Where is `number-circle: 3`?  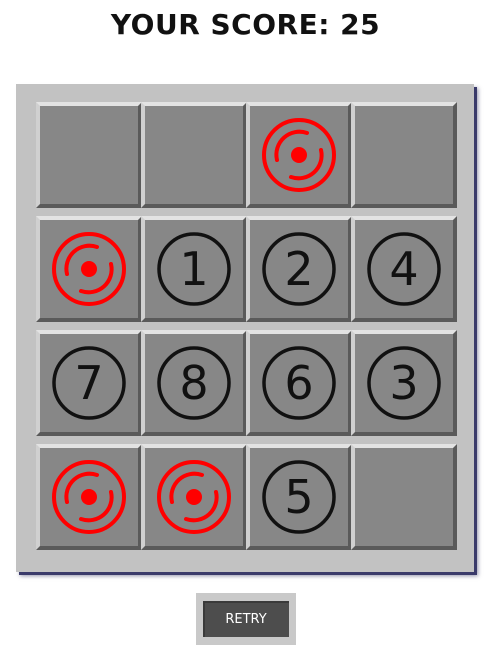 number-circle: 3 is located at coordinates (404, 383).